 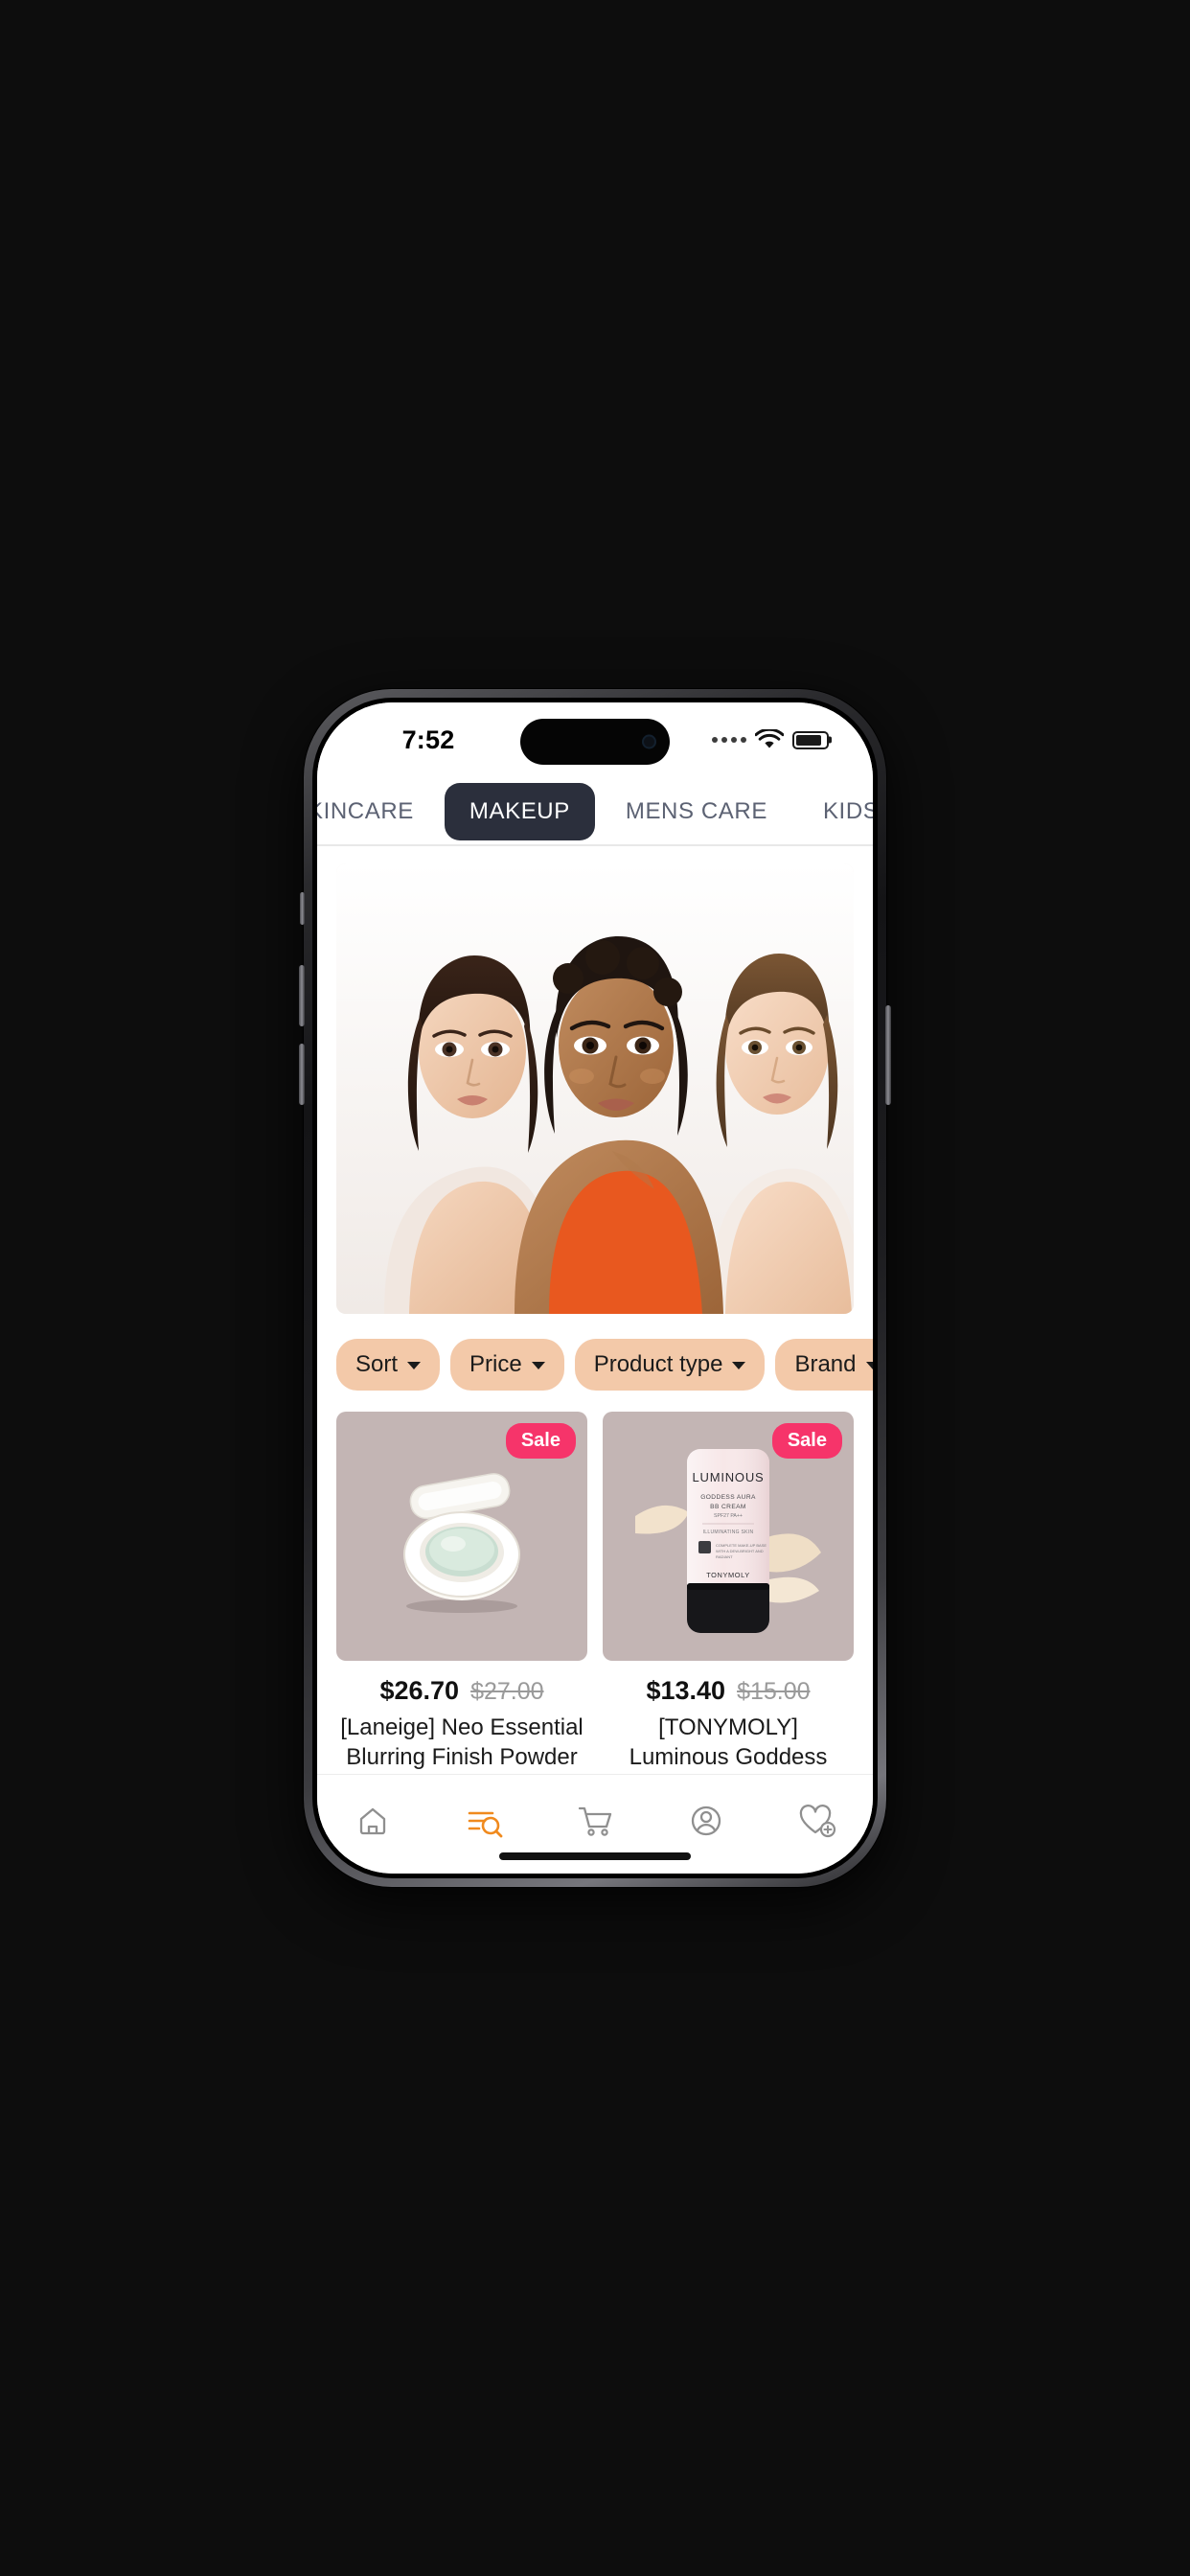 I want to click on svg-text: GODDESS AURA, so click(x=728, y=1497).